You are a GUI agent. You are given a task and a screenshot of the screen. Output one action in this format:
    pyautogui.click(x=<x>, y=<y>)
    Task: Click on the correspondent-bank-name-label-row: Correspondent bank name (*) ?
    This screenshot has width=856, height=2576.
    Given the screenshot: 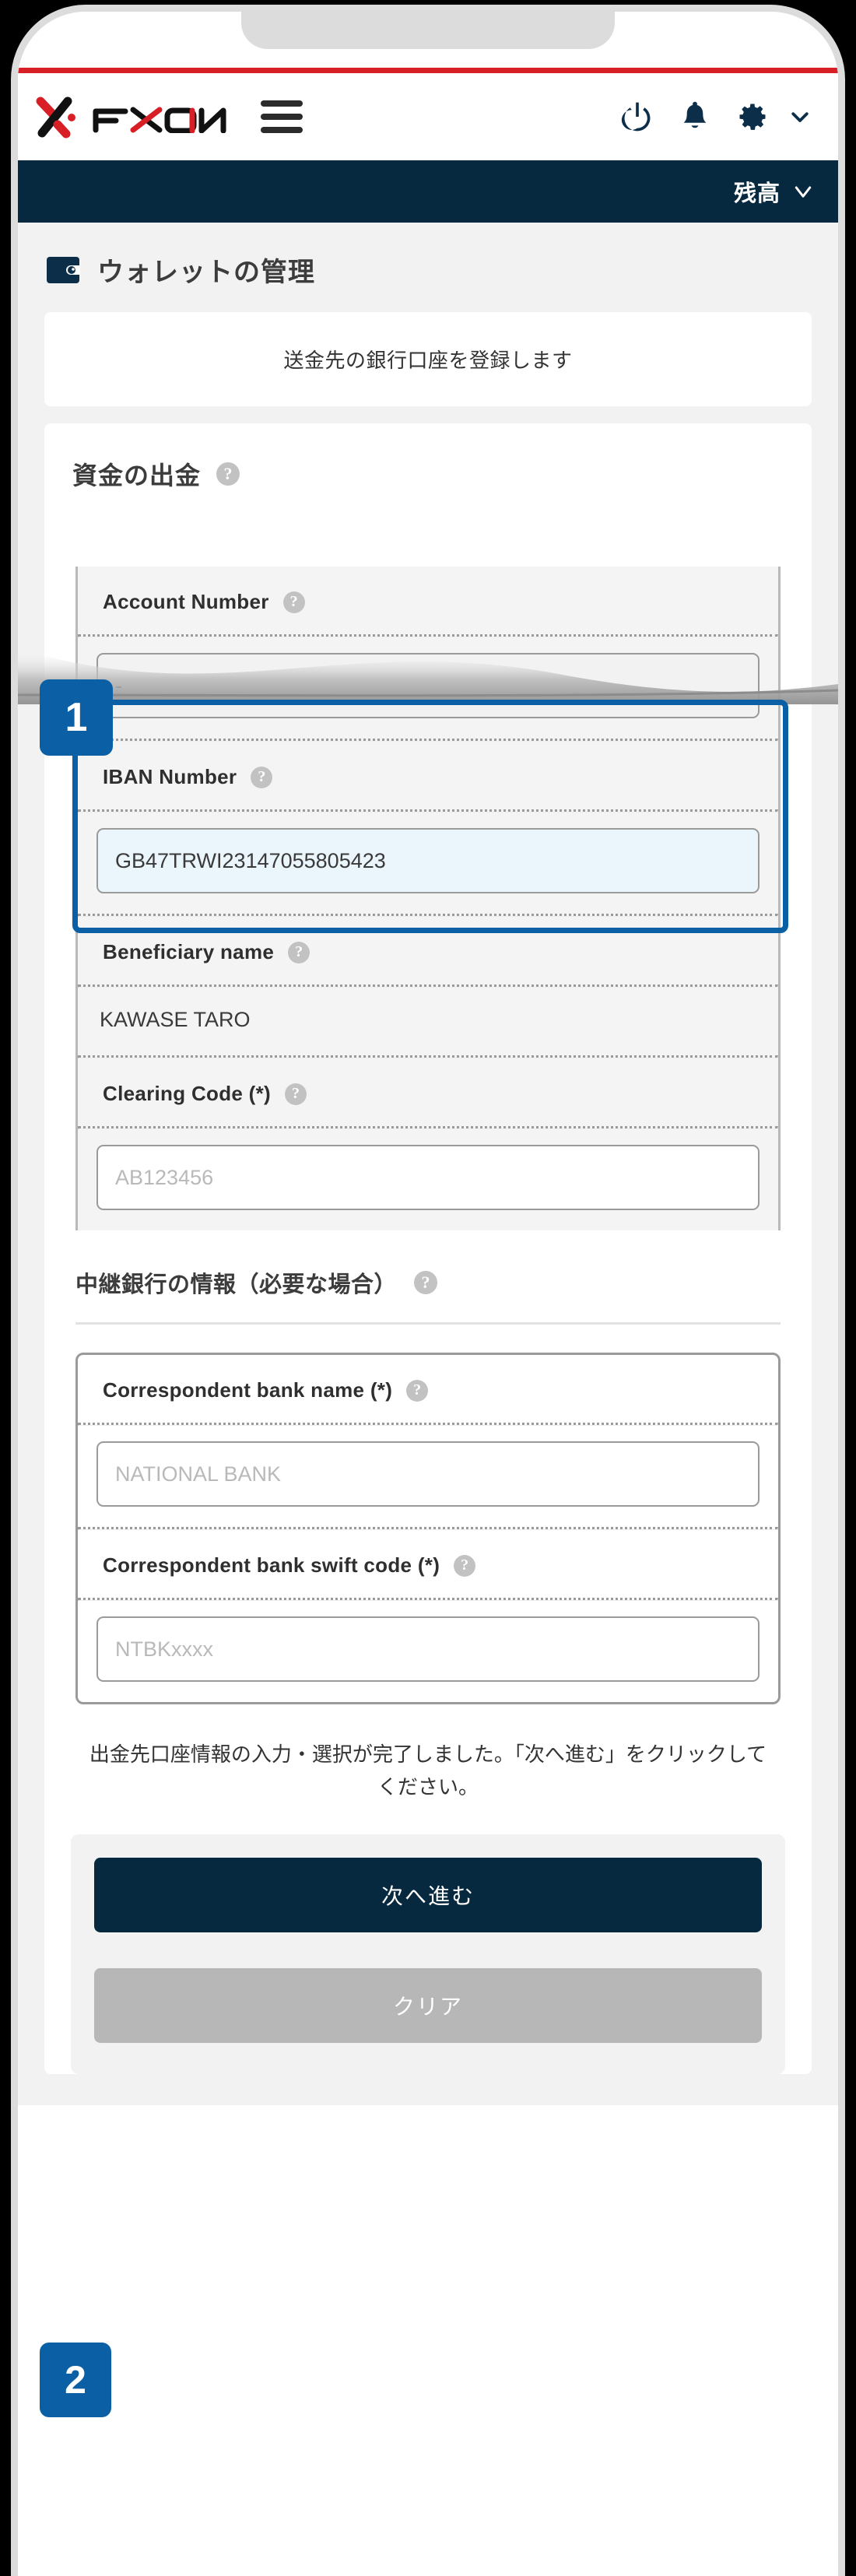 What is the action you would take?
    pyautogui.click(x=428, y=1389)
    